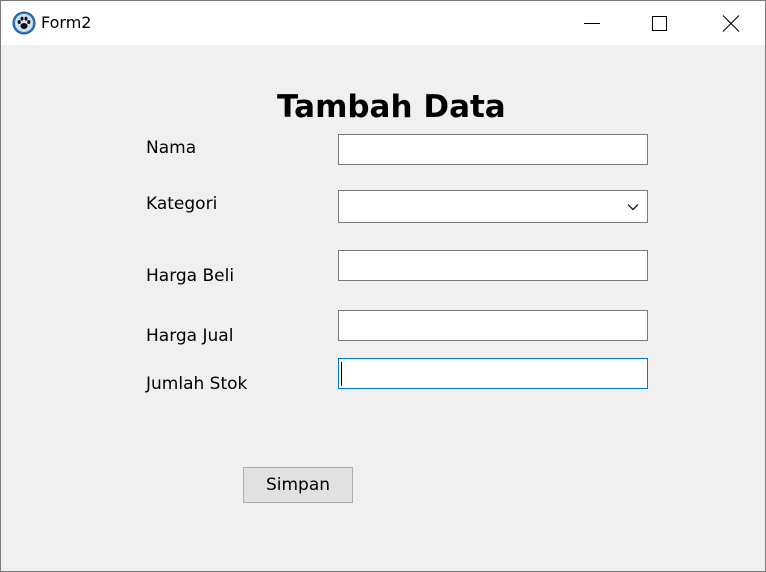 The image size is (766, 572). What do you see at coordinates (171, 148) in the screenshot?
I see `nama-label: Nama` at bounding box center [171, 148].